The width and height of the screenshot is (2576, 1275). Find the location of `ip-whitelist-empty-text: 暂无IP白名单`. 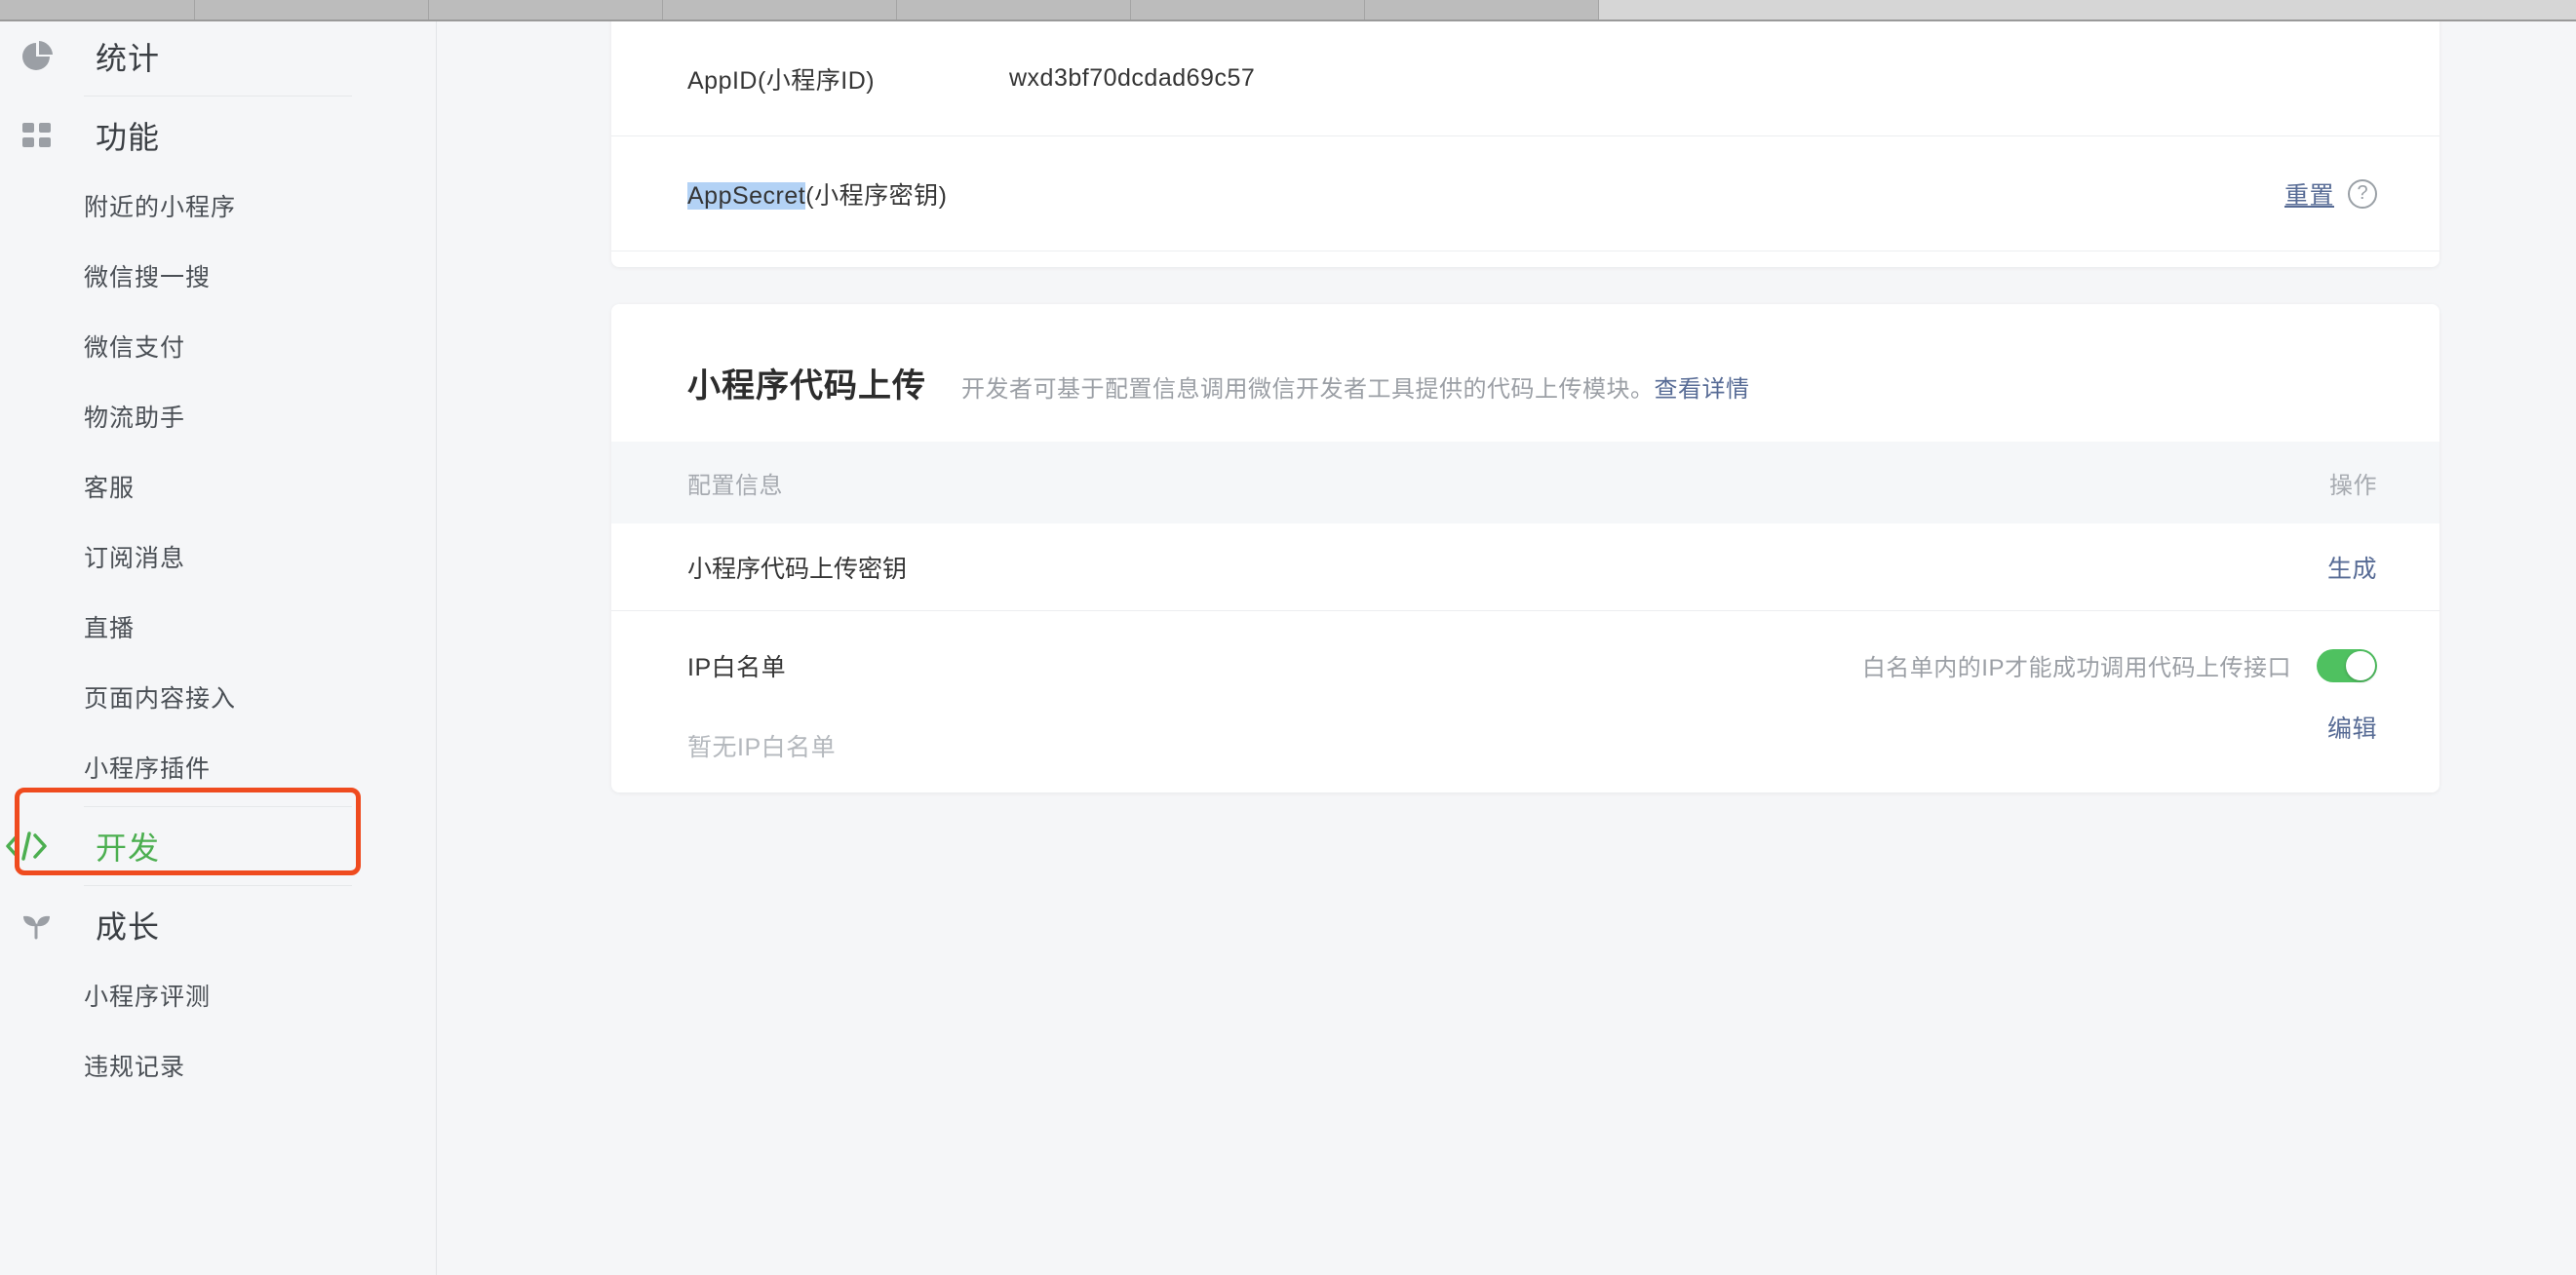

ip-whitelist-empty-text: 暂无IP白名单 is located at coordinates (762, 747).